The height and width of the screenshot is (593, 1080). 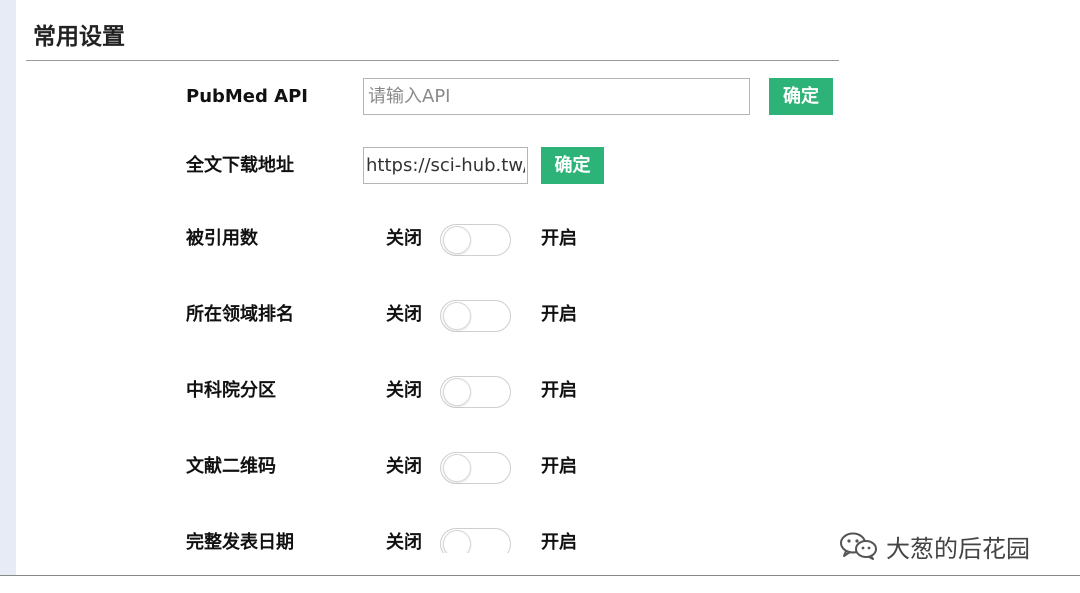 What do you see at coordinates (475, 540) in the screenshot?
I see `toggle-switch-publish-date` at bounding box center [475, 540].